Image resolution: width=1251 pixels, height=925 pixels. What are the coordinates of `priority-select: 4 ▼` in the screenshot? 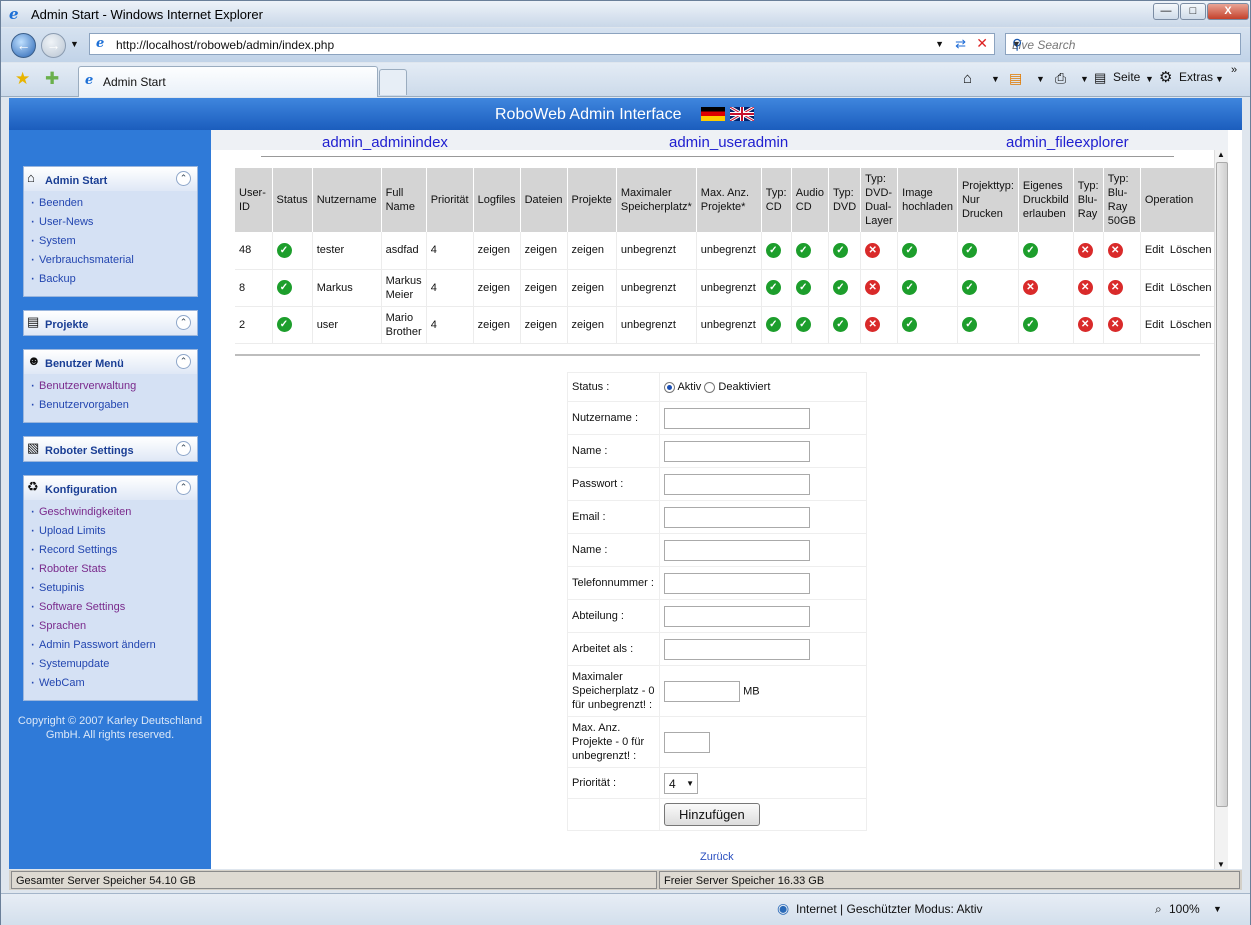 It's located at (681, 783).